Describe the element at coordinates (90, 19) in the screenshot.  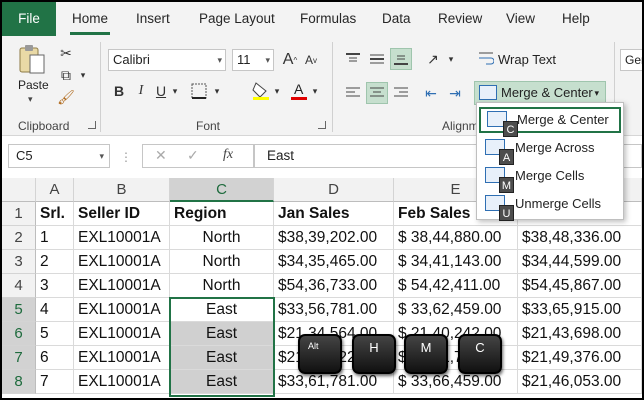
I see `tab-home: Home` at that location.